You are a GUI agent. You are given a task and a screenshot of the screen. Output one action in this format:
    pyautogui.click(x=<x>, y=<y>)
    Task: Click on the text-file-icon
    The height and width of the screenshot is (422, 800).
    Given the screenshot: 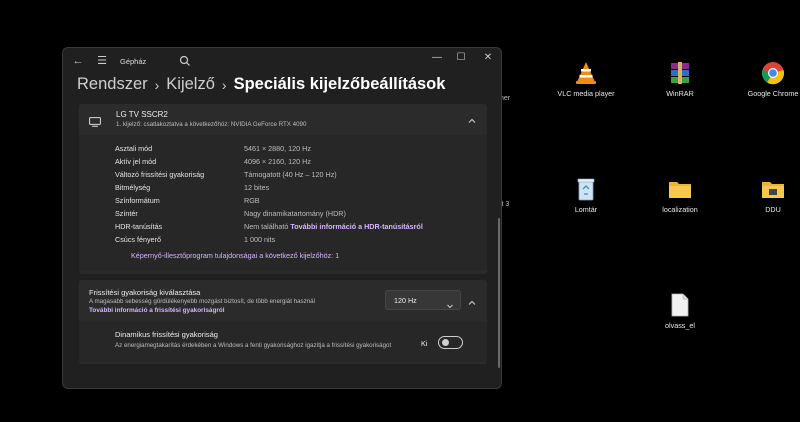 What is the action you would take?
    pyautogui.click(x=680, y=305)
    